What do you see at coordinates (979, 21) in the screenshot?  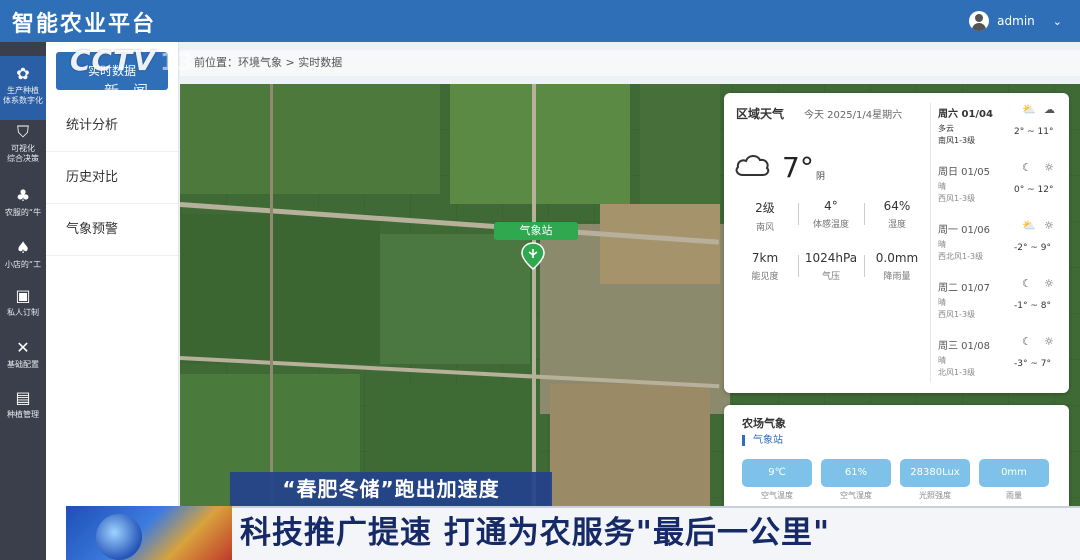 I see `avatar-icon` at bounding box center [979, 21].